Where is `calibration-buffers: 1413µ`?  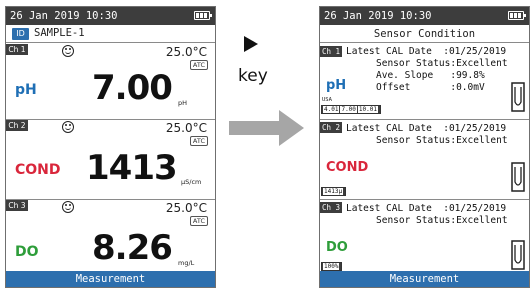
calibration-buffers: 1413µ is located at coordinates (334, 191).